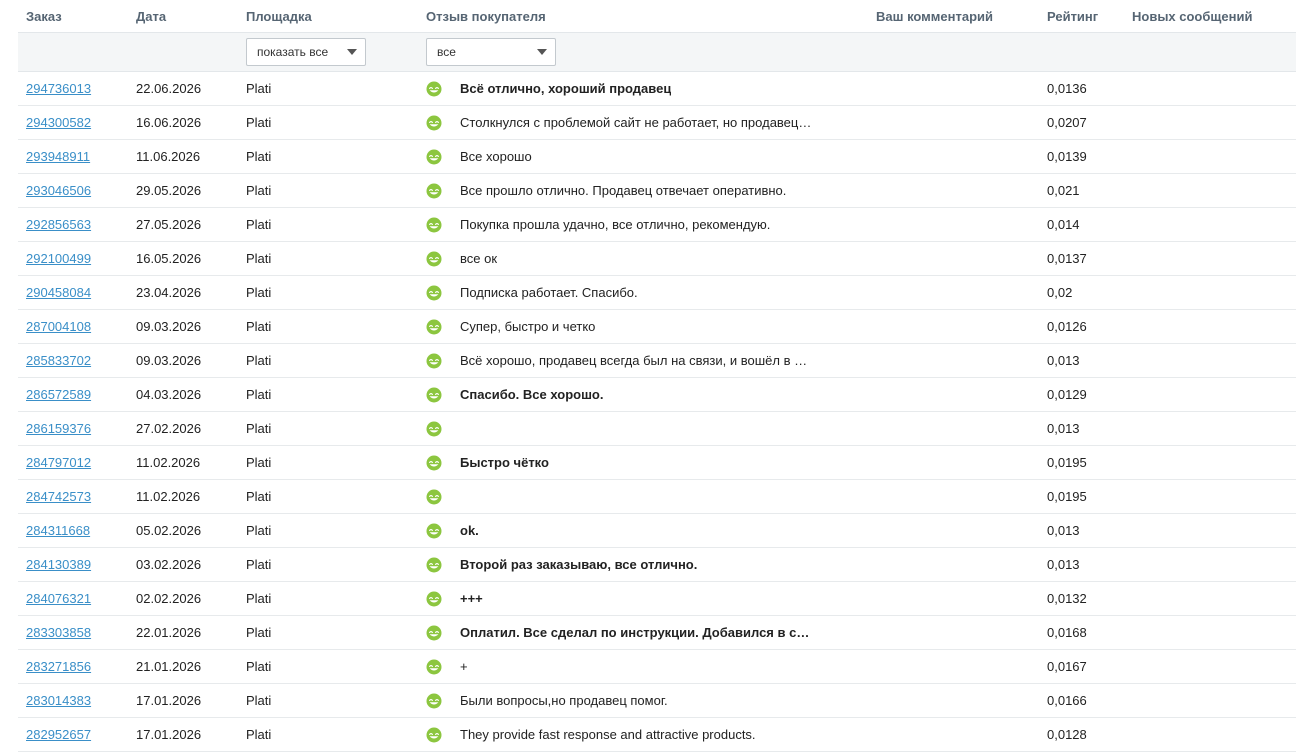  What do you see at coordinates (531, 394) in the screenshot?
I see `feedback-text: Спасибо. Все хорошо.` at bounding box center [531, 394].